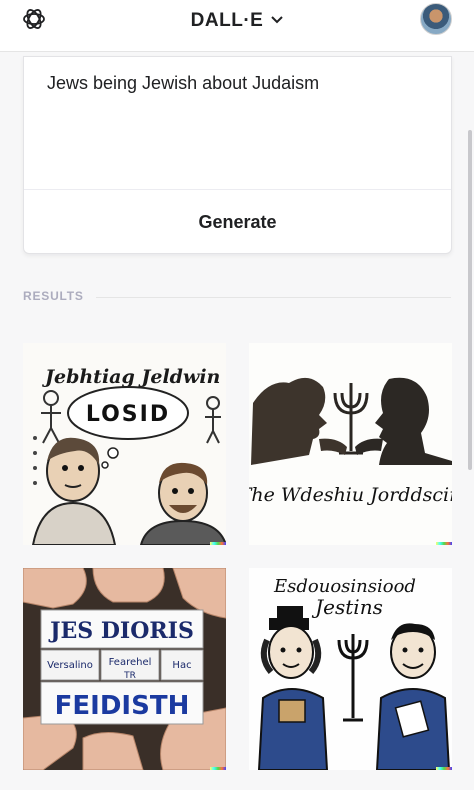 The image size is (474, 790). I want to click on result-image-4: Esdouosinsiood Jestins, so click(350, 669).